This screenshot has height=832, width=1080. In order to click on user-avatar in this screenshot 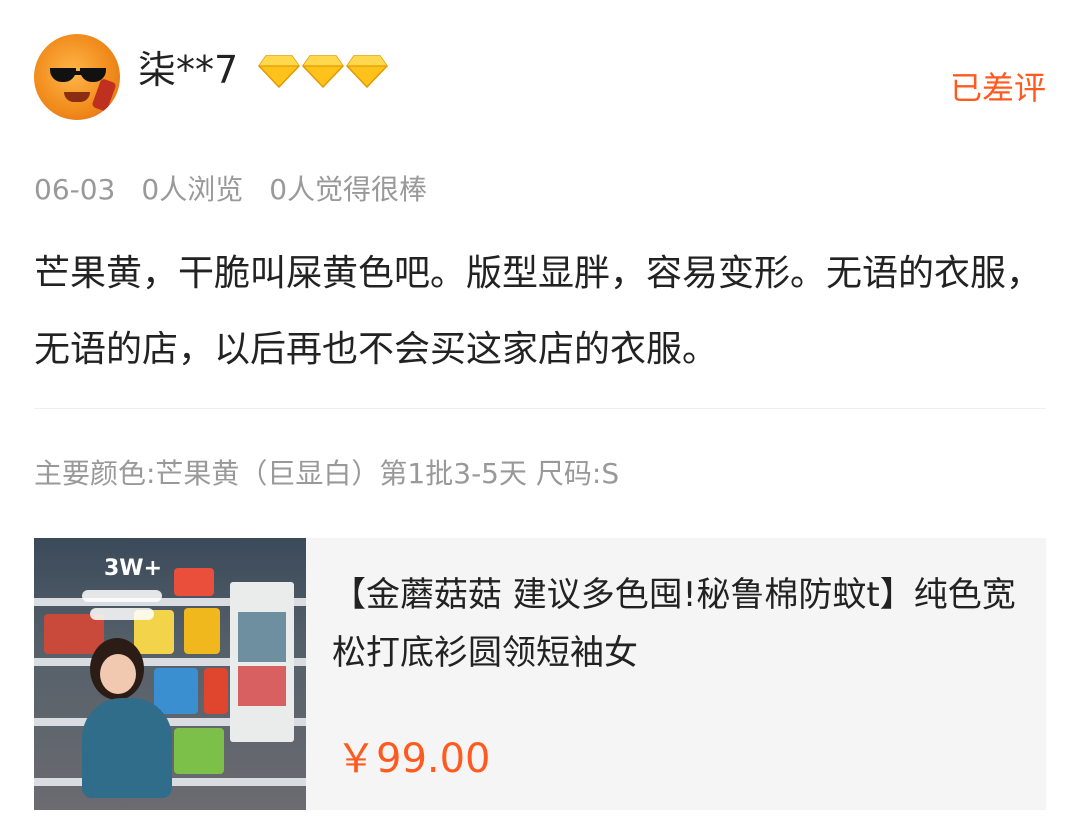, I will do `click(77, 77)`.